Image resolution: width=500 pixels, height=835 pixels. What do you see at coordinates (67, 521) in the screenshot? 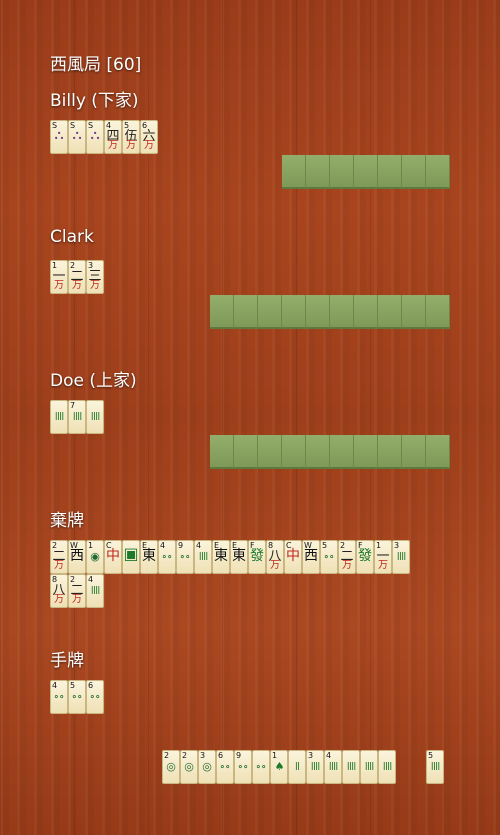
I see `discards-label: 棄牌` at bounding box center [67, 521].